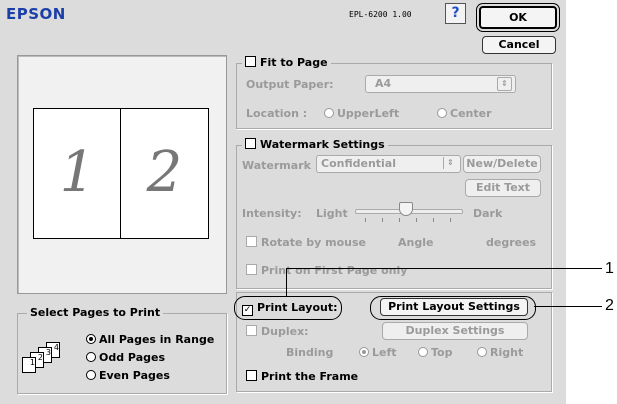  Describe the element at coordinates (306, 242) in the screenshot. I see `rotate-by-mouse-checkbox: Rotate by mouse` at that location.